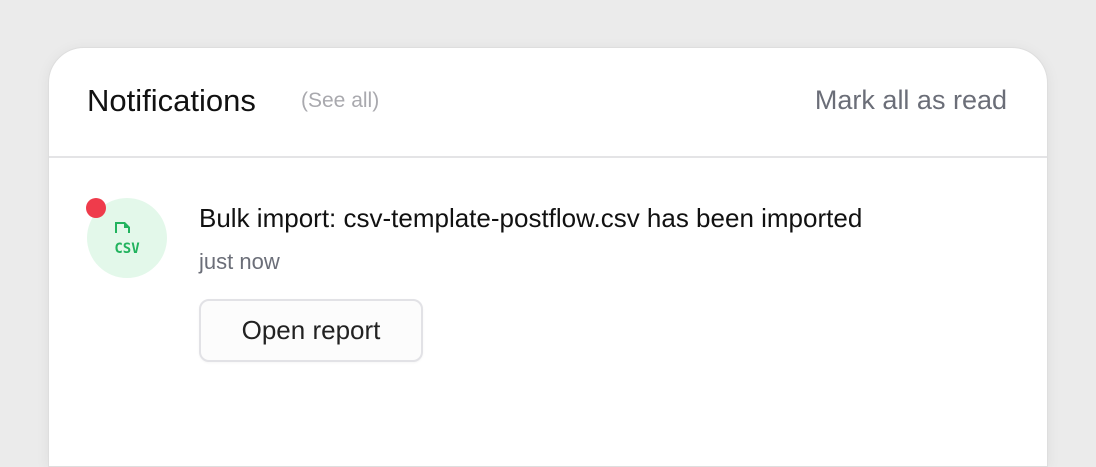 The height and width of the screenshot is (467, 1096). I want to click on notification-timestamp: just now, so click(239, 261).